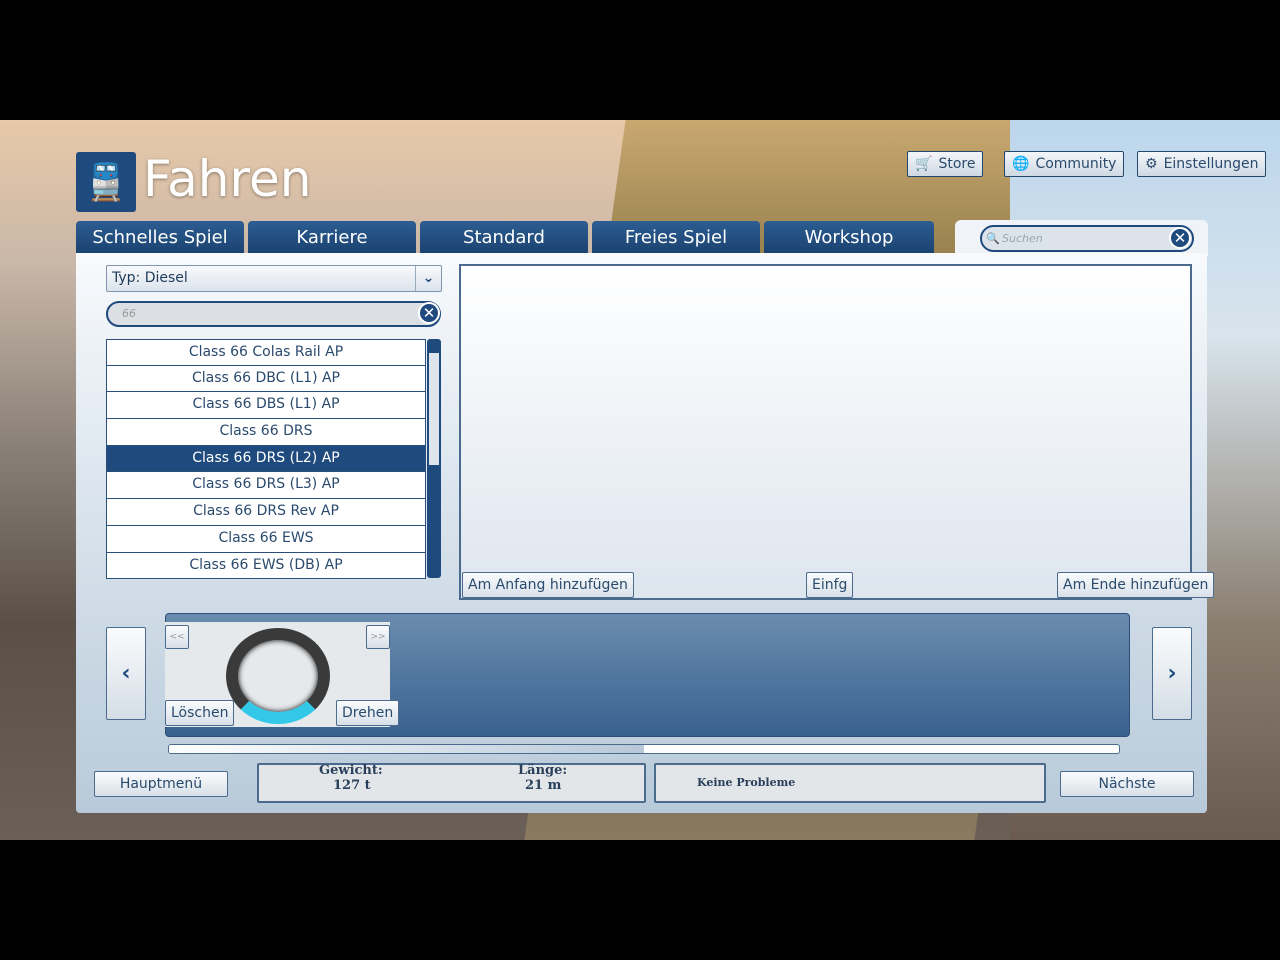 This screenshot has height=960, width=1280. Describe the element at coordinates (543, 785) in the screenshot. I see `length-value: 21 m` at that location.